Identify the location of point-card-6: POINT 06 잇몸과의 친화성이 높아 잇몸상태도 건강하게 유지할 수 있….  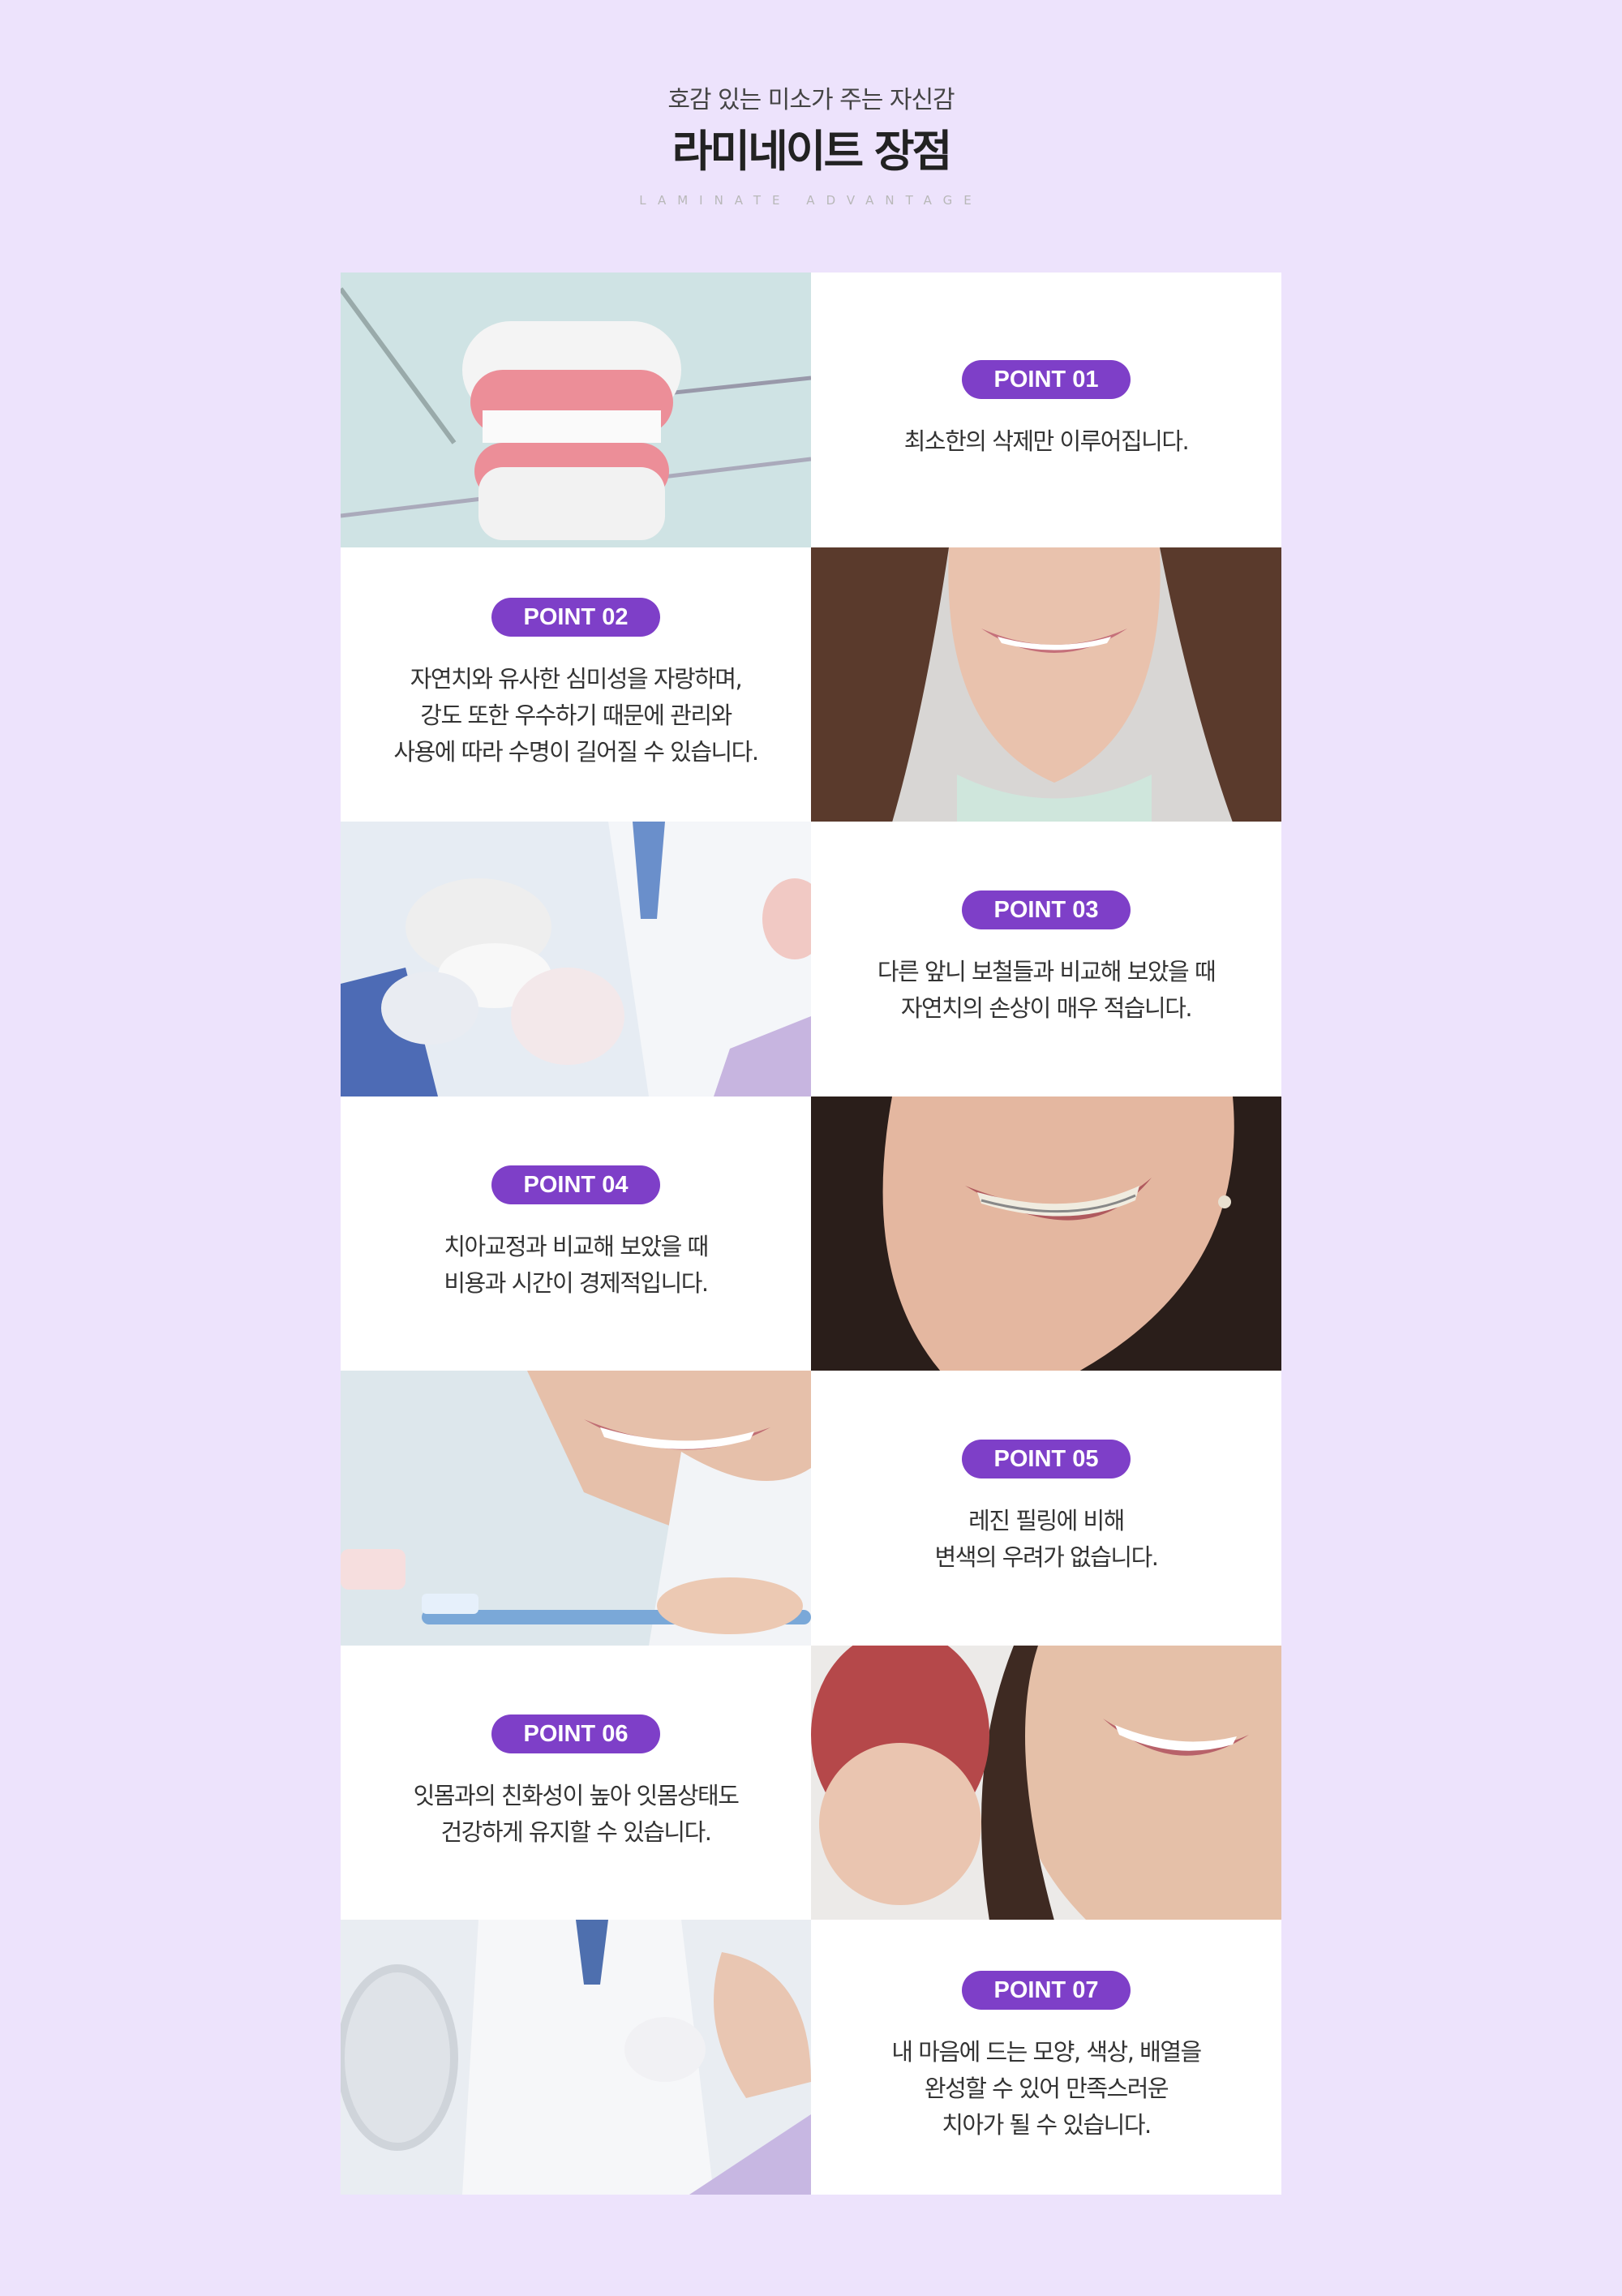
(576, 1782).